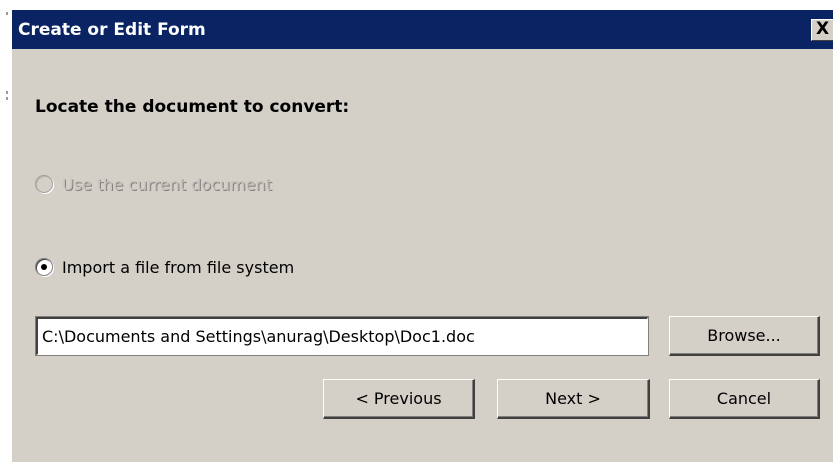  What do you see at coordinates (6, 231) in the screenshot?
I see `left-edge-strip` at bounding box center [6, 231].